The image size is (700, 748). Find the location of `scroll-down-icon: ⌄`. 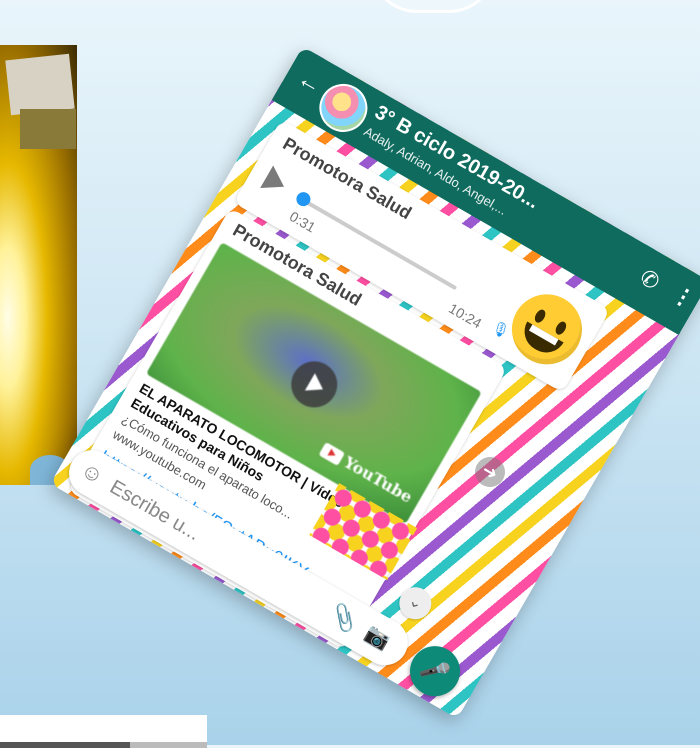

scroll-down-icon: ⌄ is located at coordinates (415, 603).